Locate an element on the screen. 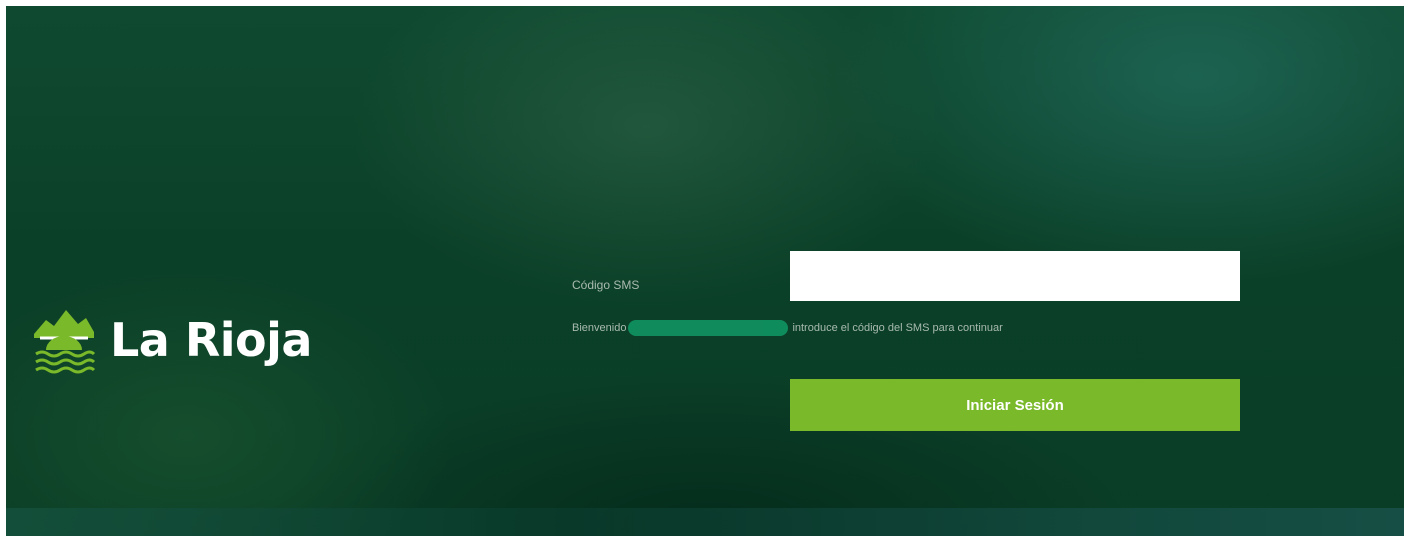 The width and height of the screenshot is (1408, 536). redacted-username is located at coordinates (708, 328).